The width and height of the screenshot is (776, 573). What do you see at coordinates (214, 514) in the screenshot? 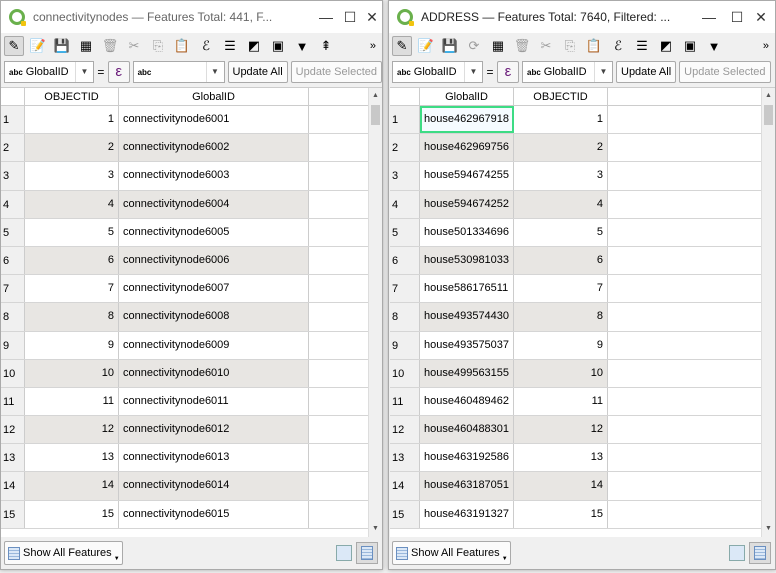
I see `table-cell: connectivitynode6015` at bounding box center [214, 514].